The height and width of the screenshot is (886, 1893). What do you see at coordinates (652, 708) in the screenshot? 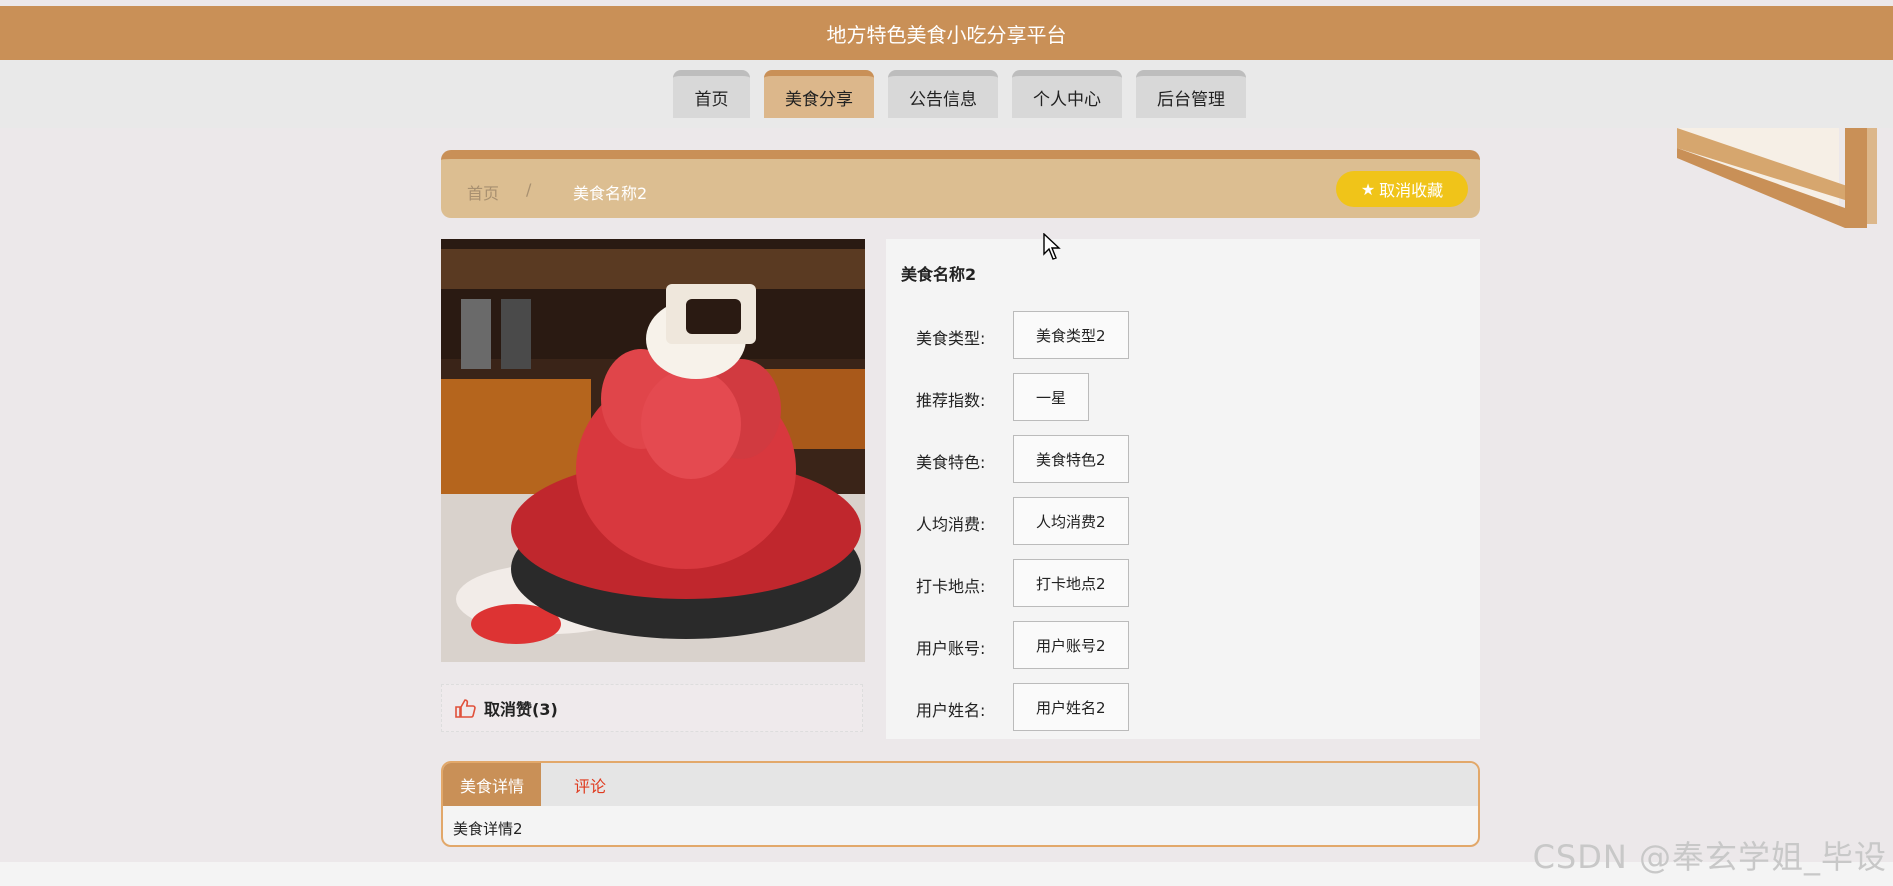
I see `unlike-button: 取消赞(3)` at bounding box center [652, 708].